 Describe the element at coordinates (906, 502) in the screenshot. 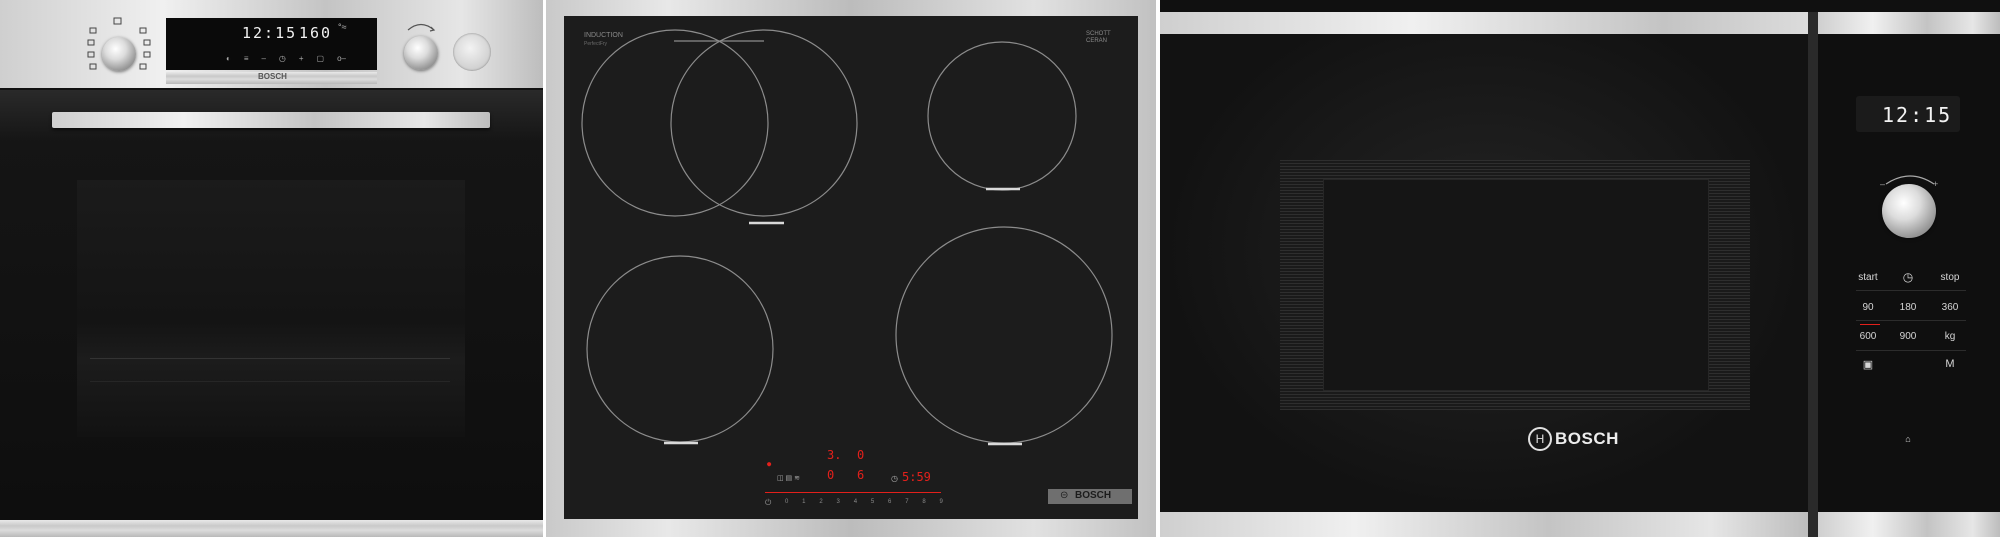

I see `slider-7: 7` at that location.